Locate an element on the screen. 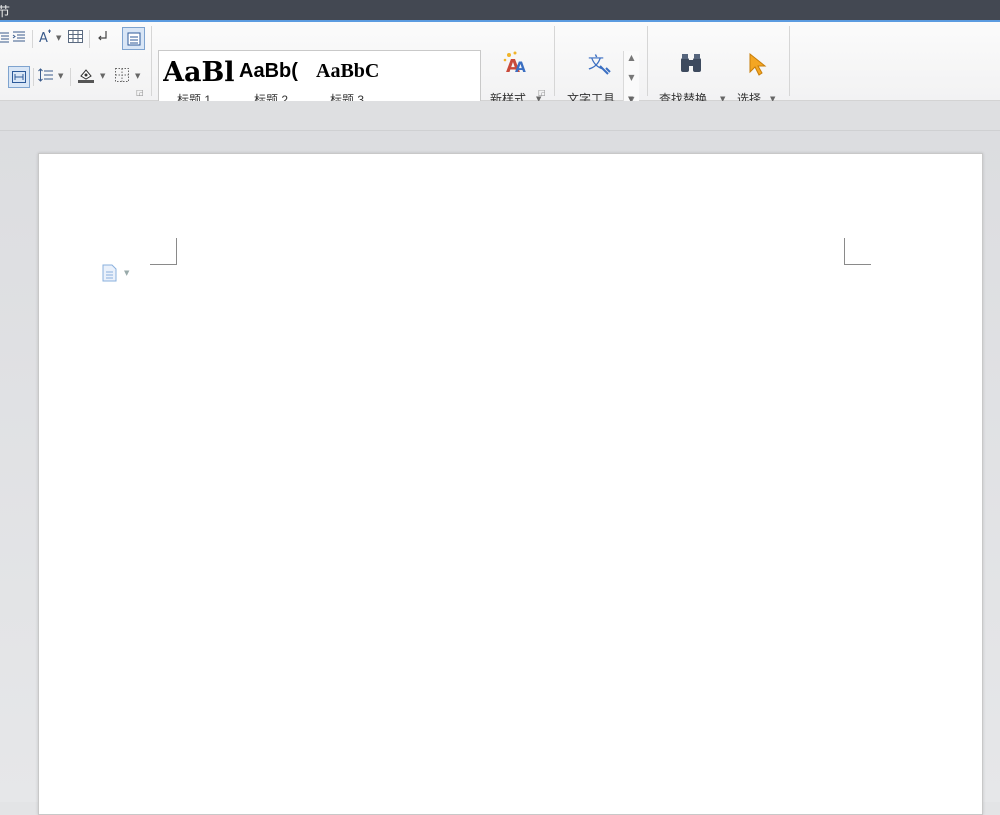 Image resolution: width=1000 pixels, height=815 pixels. frame-icon is located at coordinates (133, 38).